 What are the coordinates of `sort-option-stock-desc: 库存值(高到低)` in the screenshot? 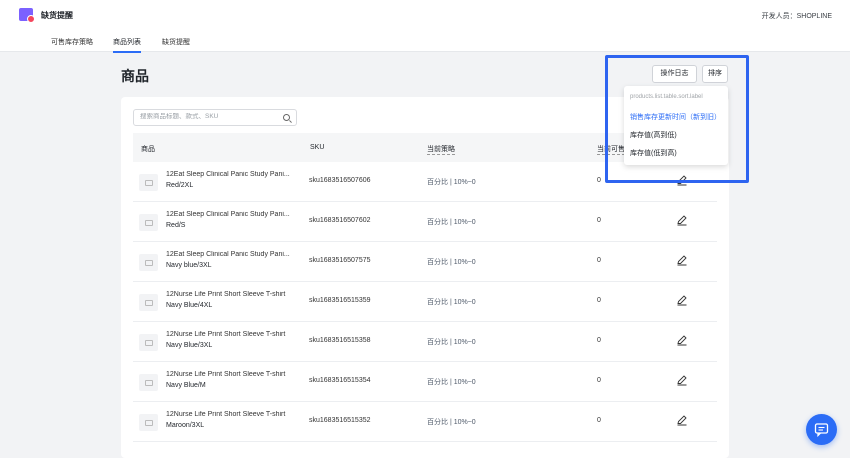 It's located at (653, 135).